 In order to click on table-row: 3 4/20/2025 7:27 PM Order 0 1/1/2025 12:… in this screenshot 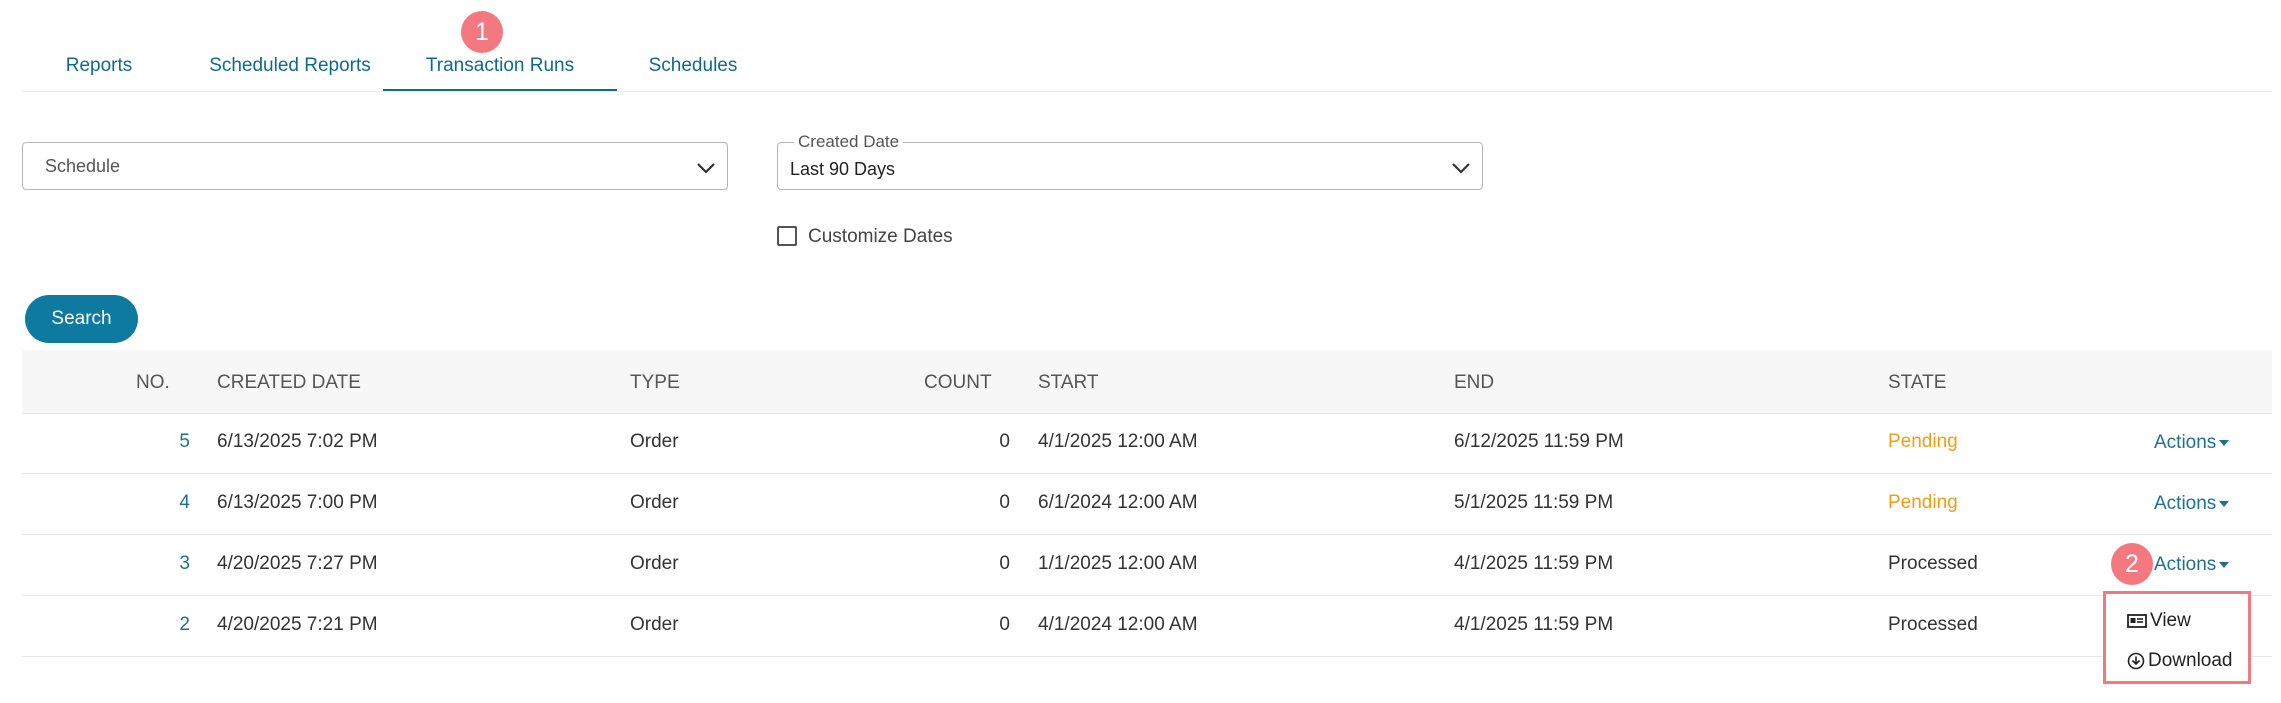, I will do `click(1147, 565)`.